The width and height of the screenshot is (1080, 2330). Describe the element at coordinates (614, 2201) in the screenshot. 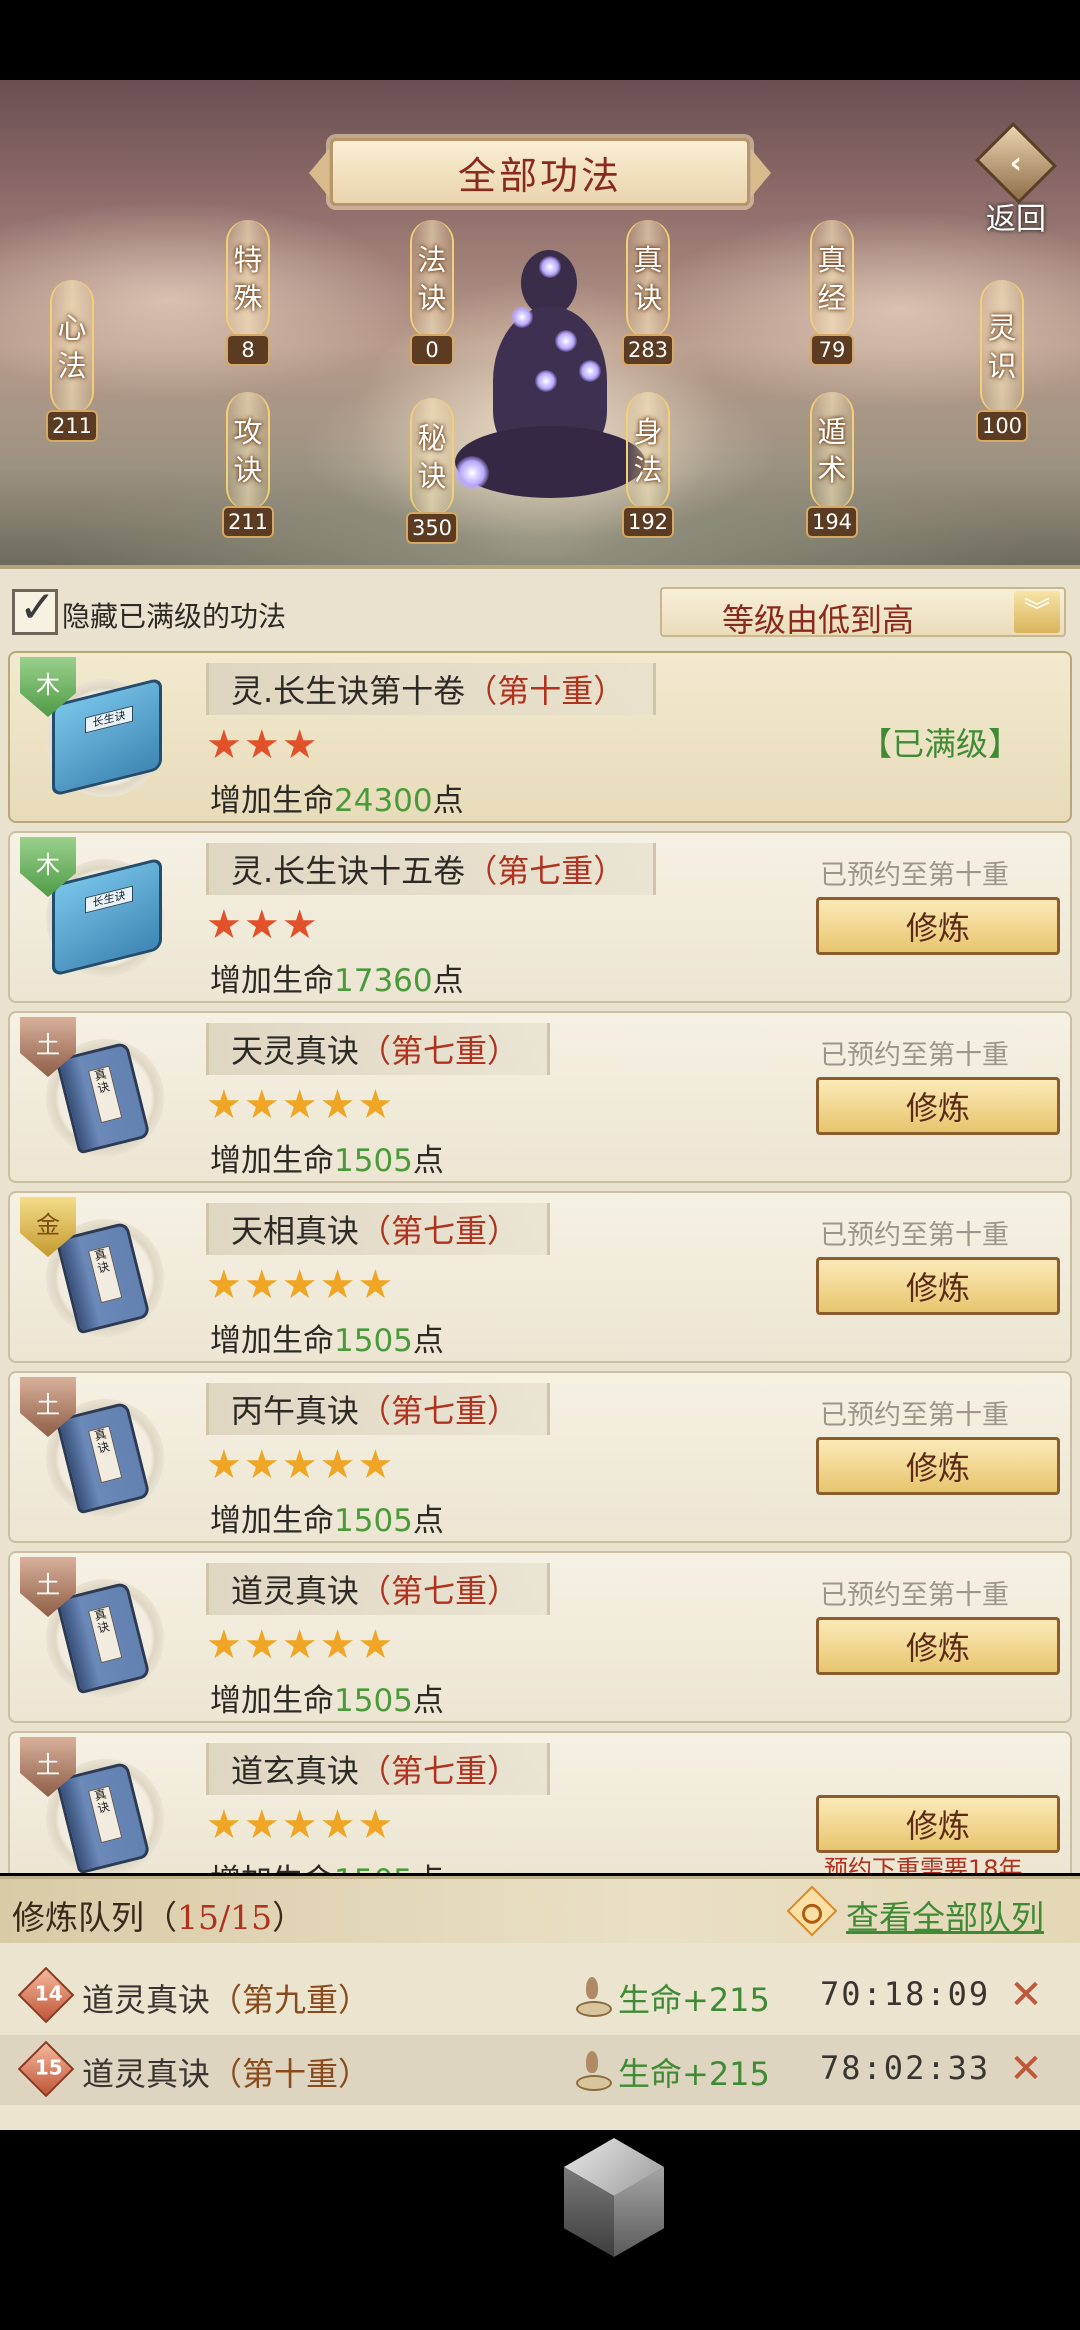

I see `cube-icon` at that location.